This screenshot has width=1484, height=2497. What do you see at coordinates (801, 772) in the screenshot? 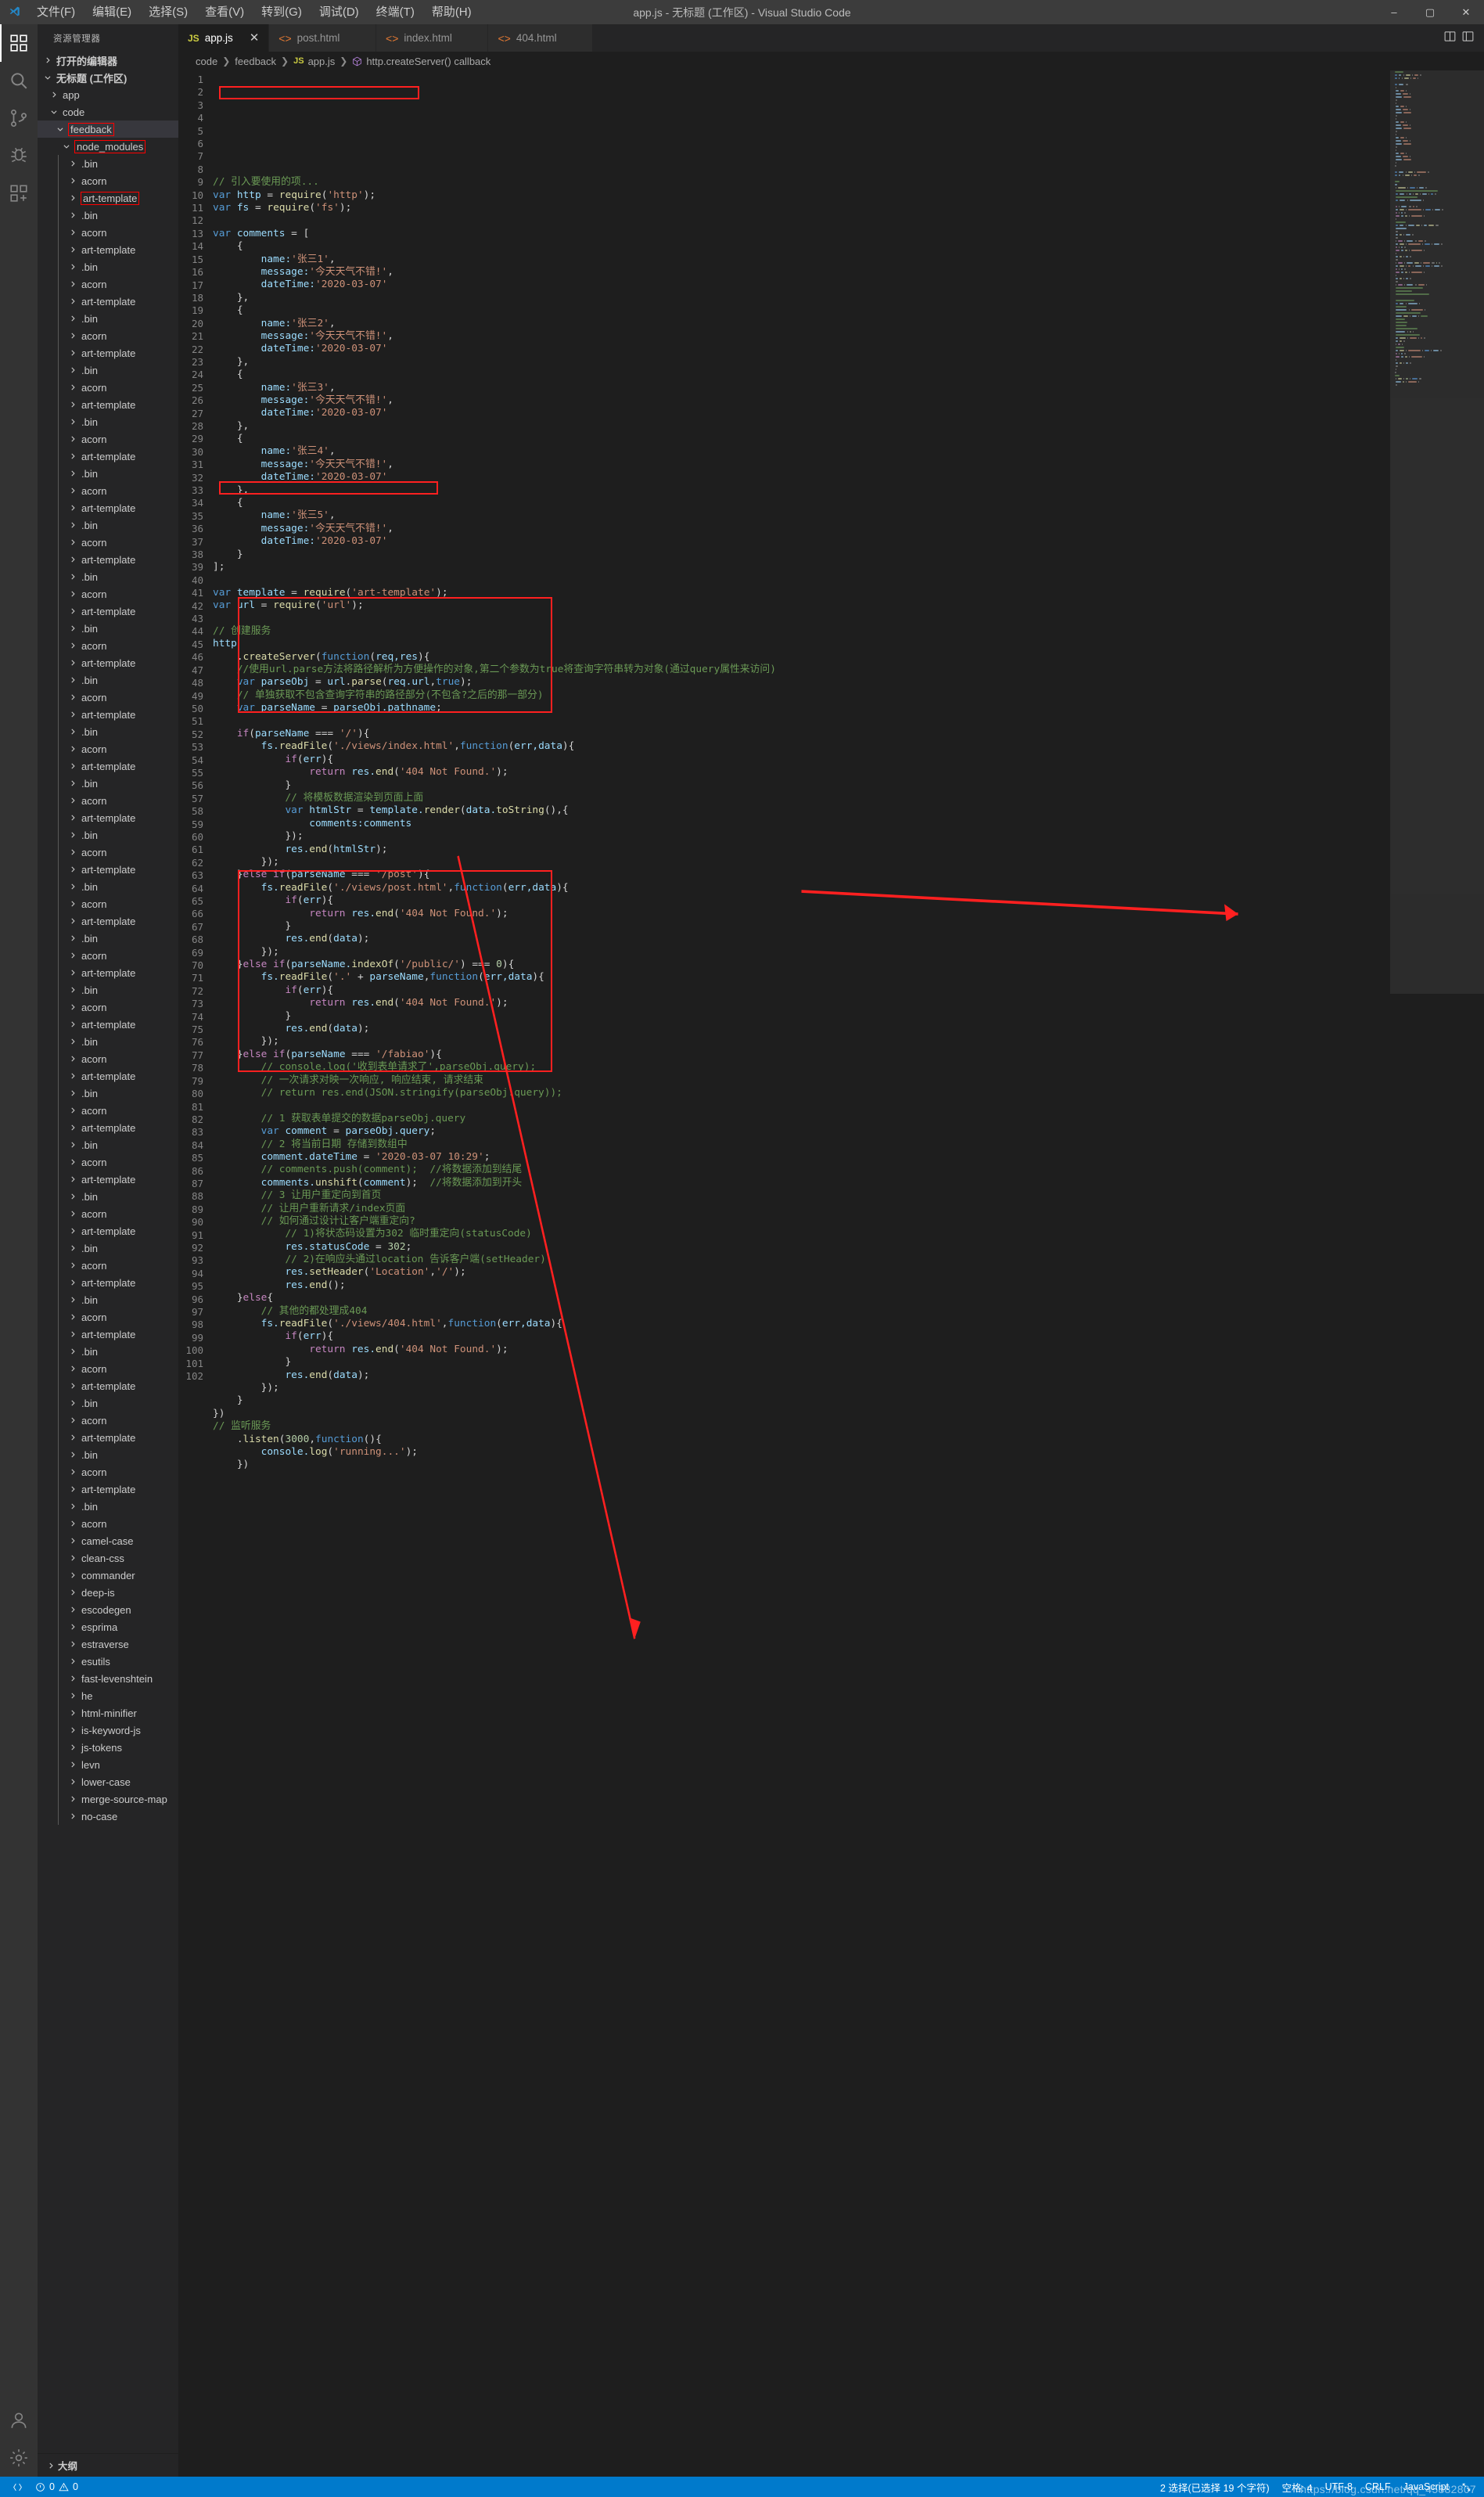
I see `code-line: return res.end('404 Not Found.');` at bounding box center [801, 772].